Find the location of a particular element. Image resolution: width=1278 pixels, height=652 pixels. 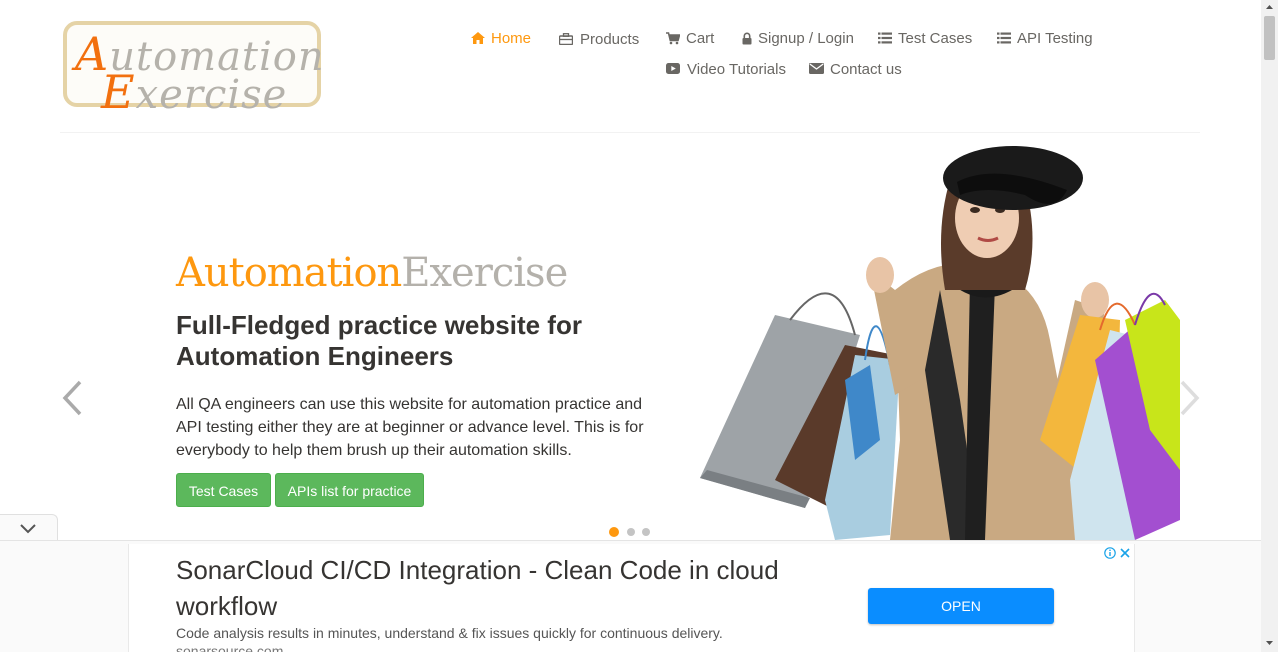

nav-cart-label: Cart is located at coordinates (700, 38).